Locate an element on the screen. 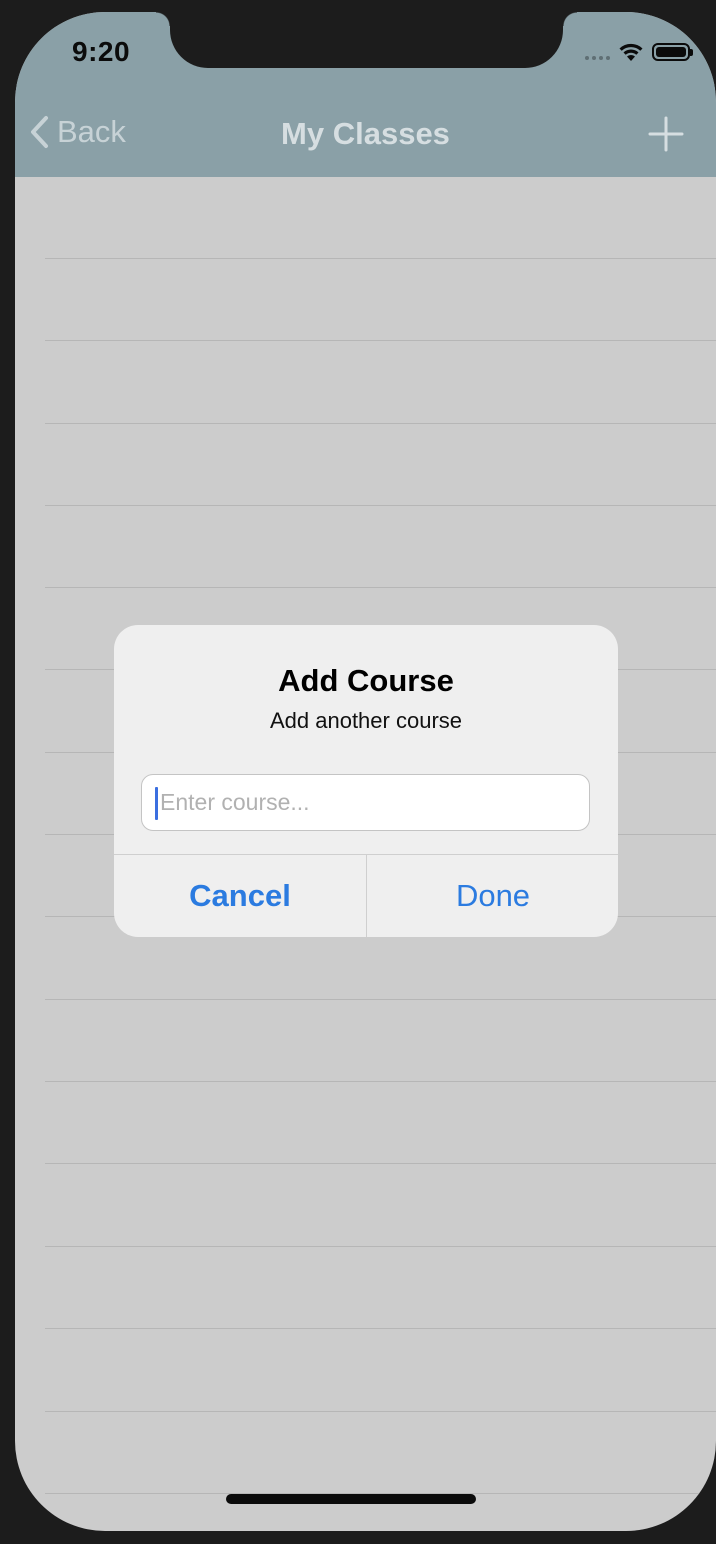  status-indicators is located at coordinates (639, 52).